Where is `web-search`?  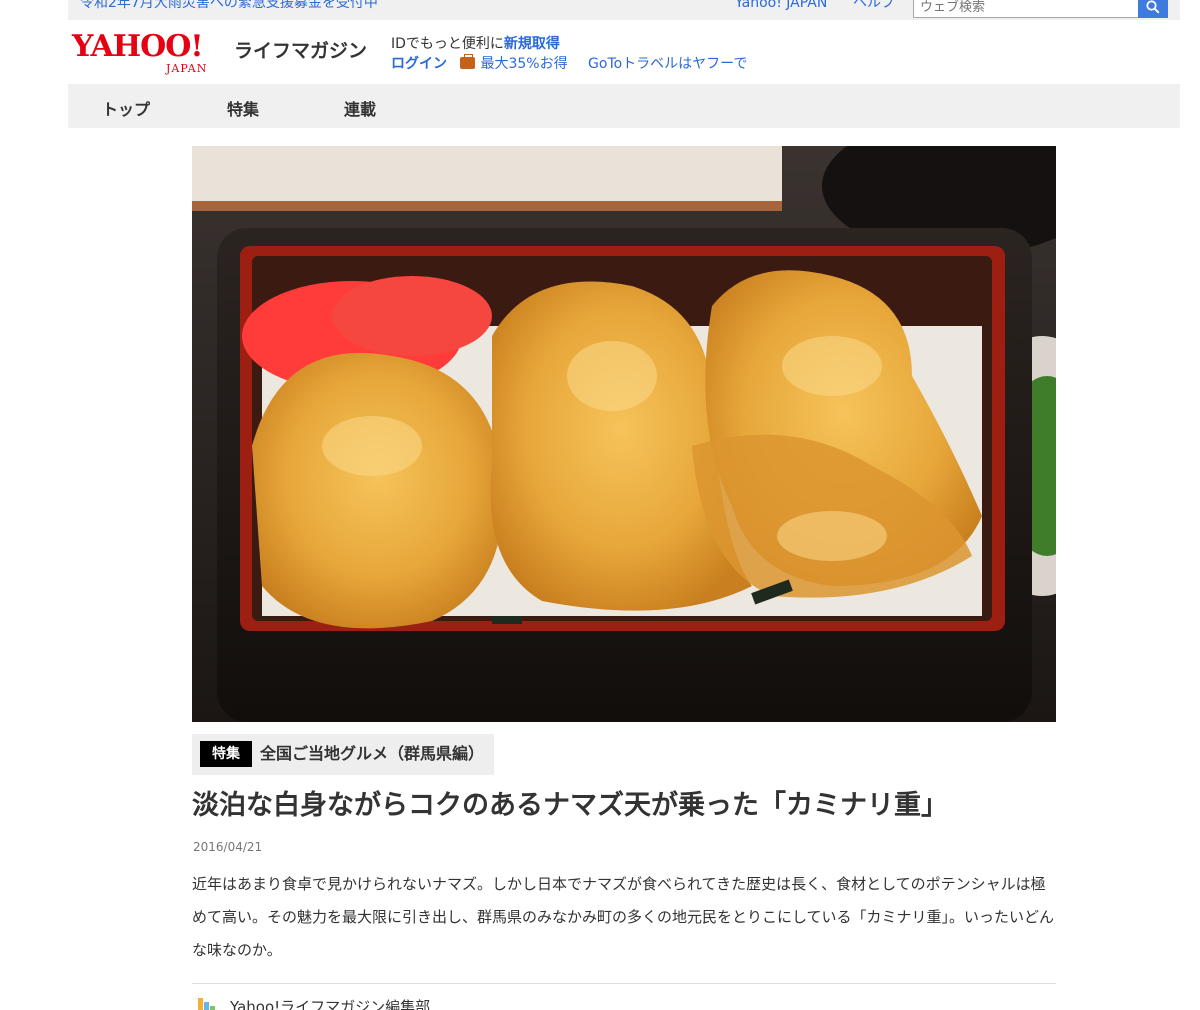 web-search is located at coordinates (1040, 9).